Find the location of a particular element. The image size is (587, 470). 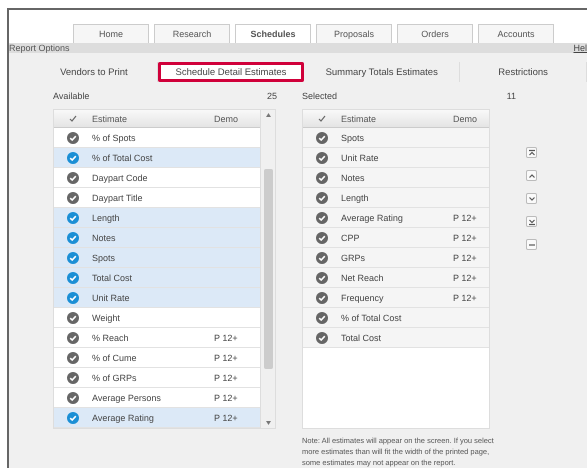

move-top-icon is located at coordinates (532, 152).